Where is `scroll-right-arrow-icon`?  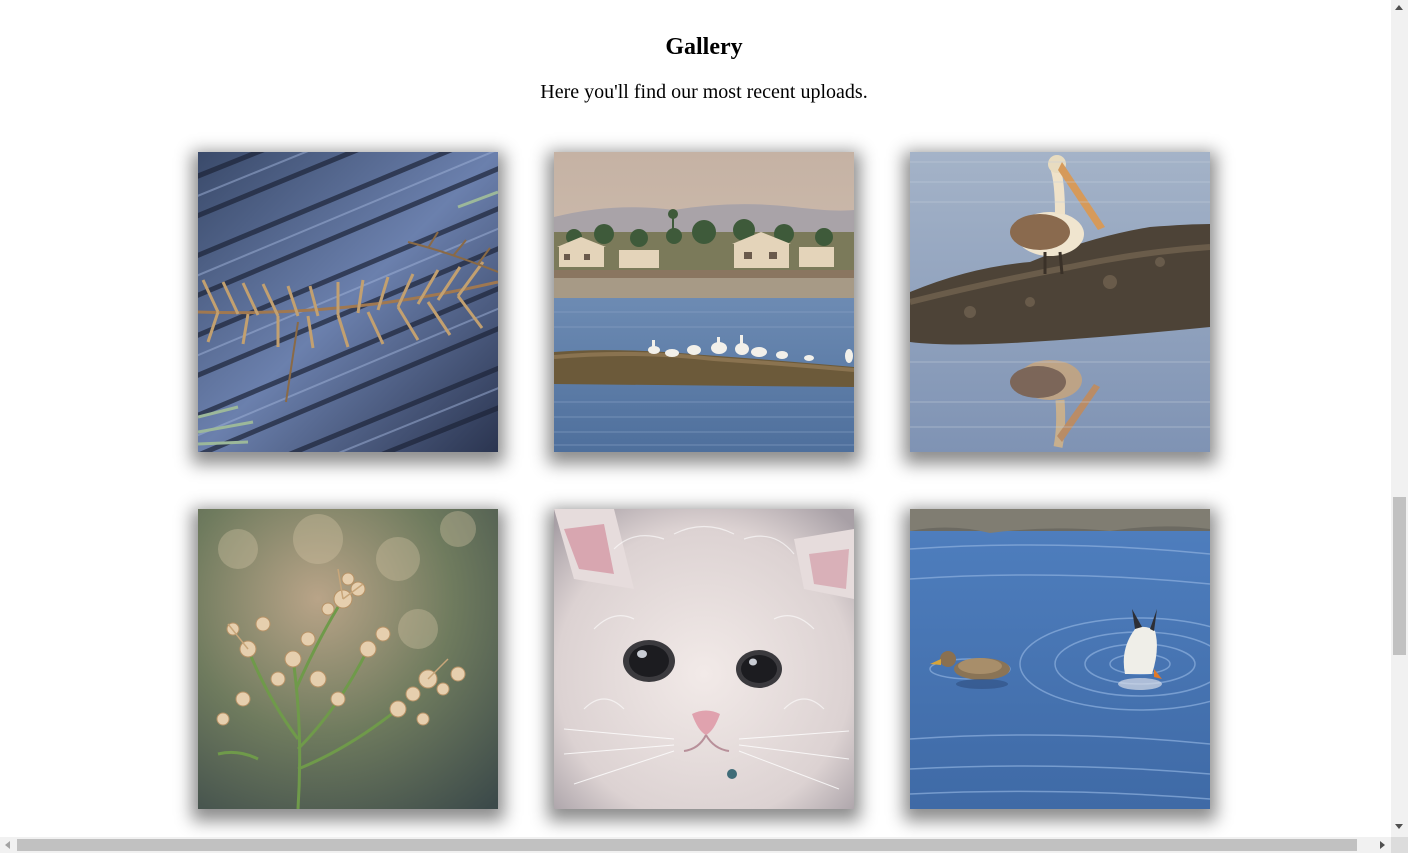 scroll-right-arrow-icon is located at coordinates (1382, 845).